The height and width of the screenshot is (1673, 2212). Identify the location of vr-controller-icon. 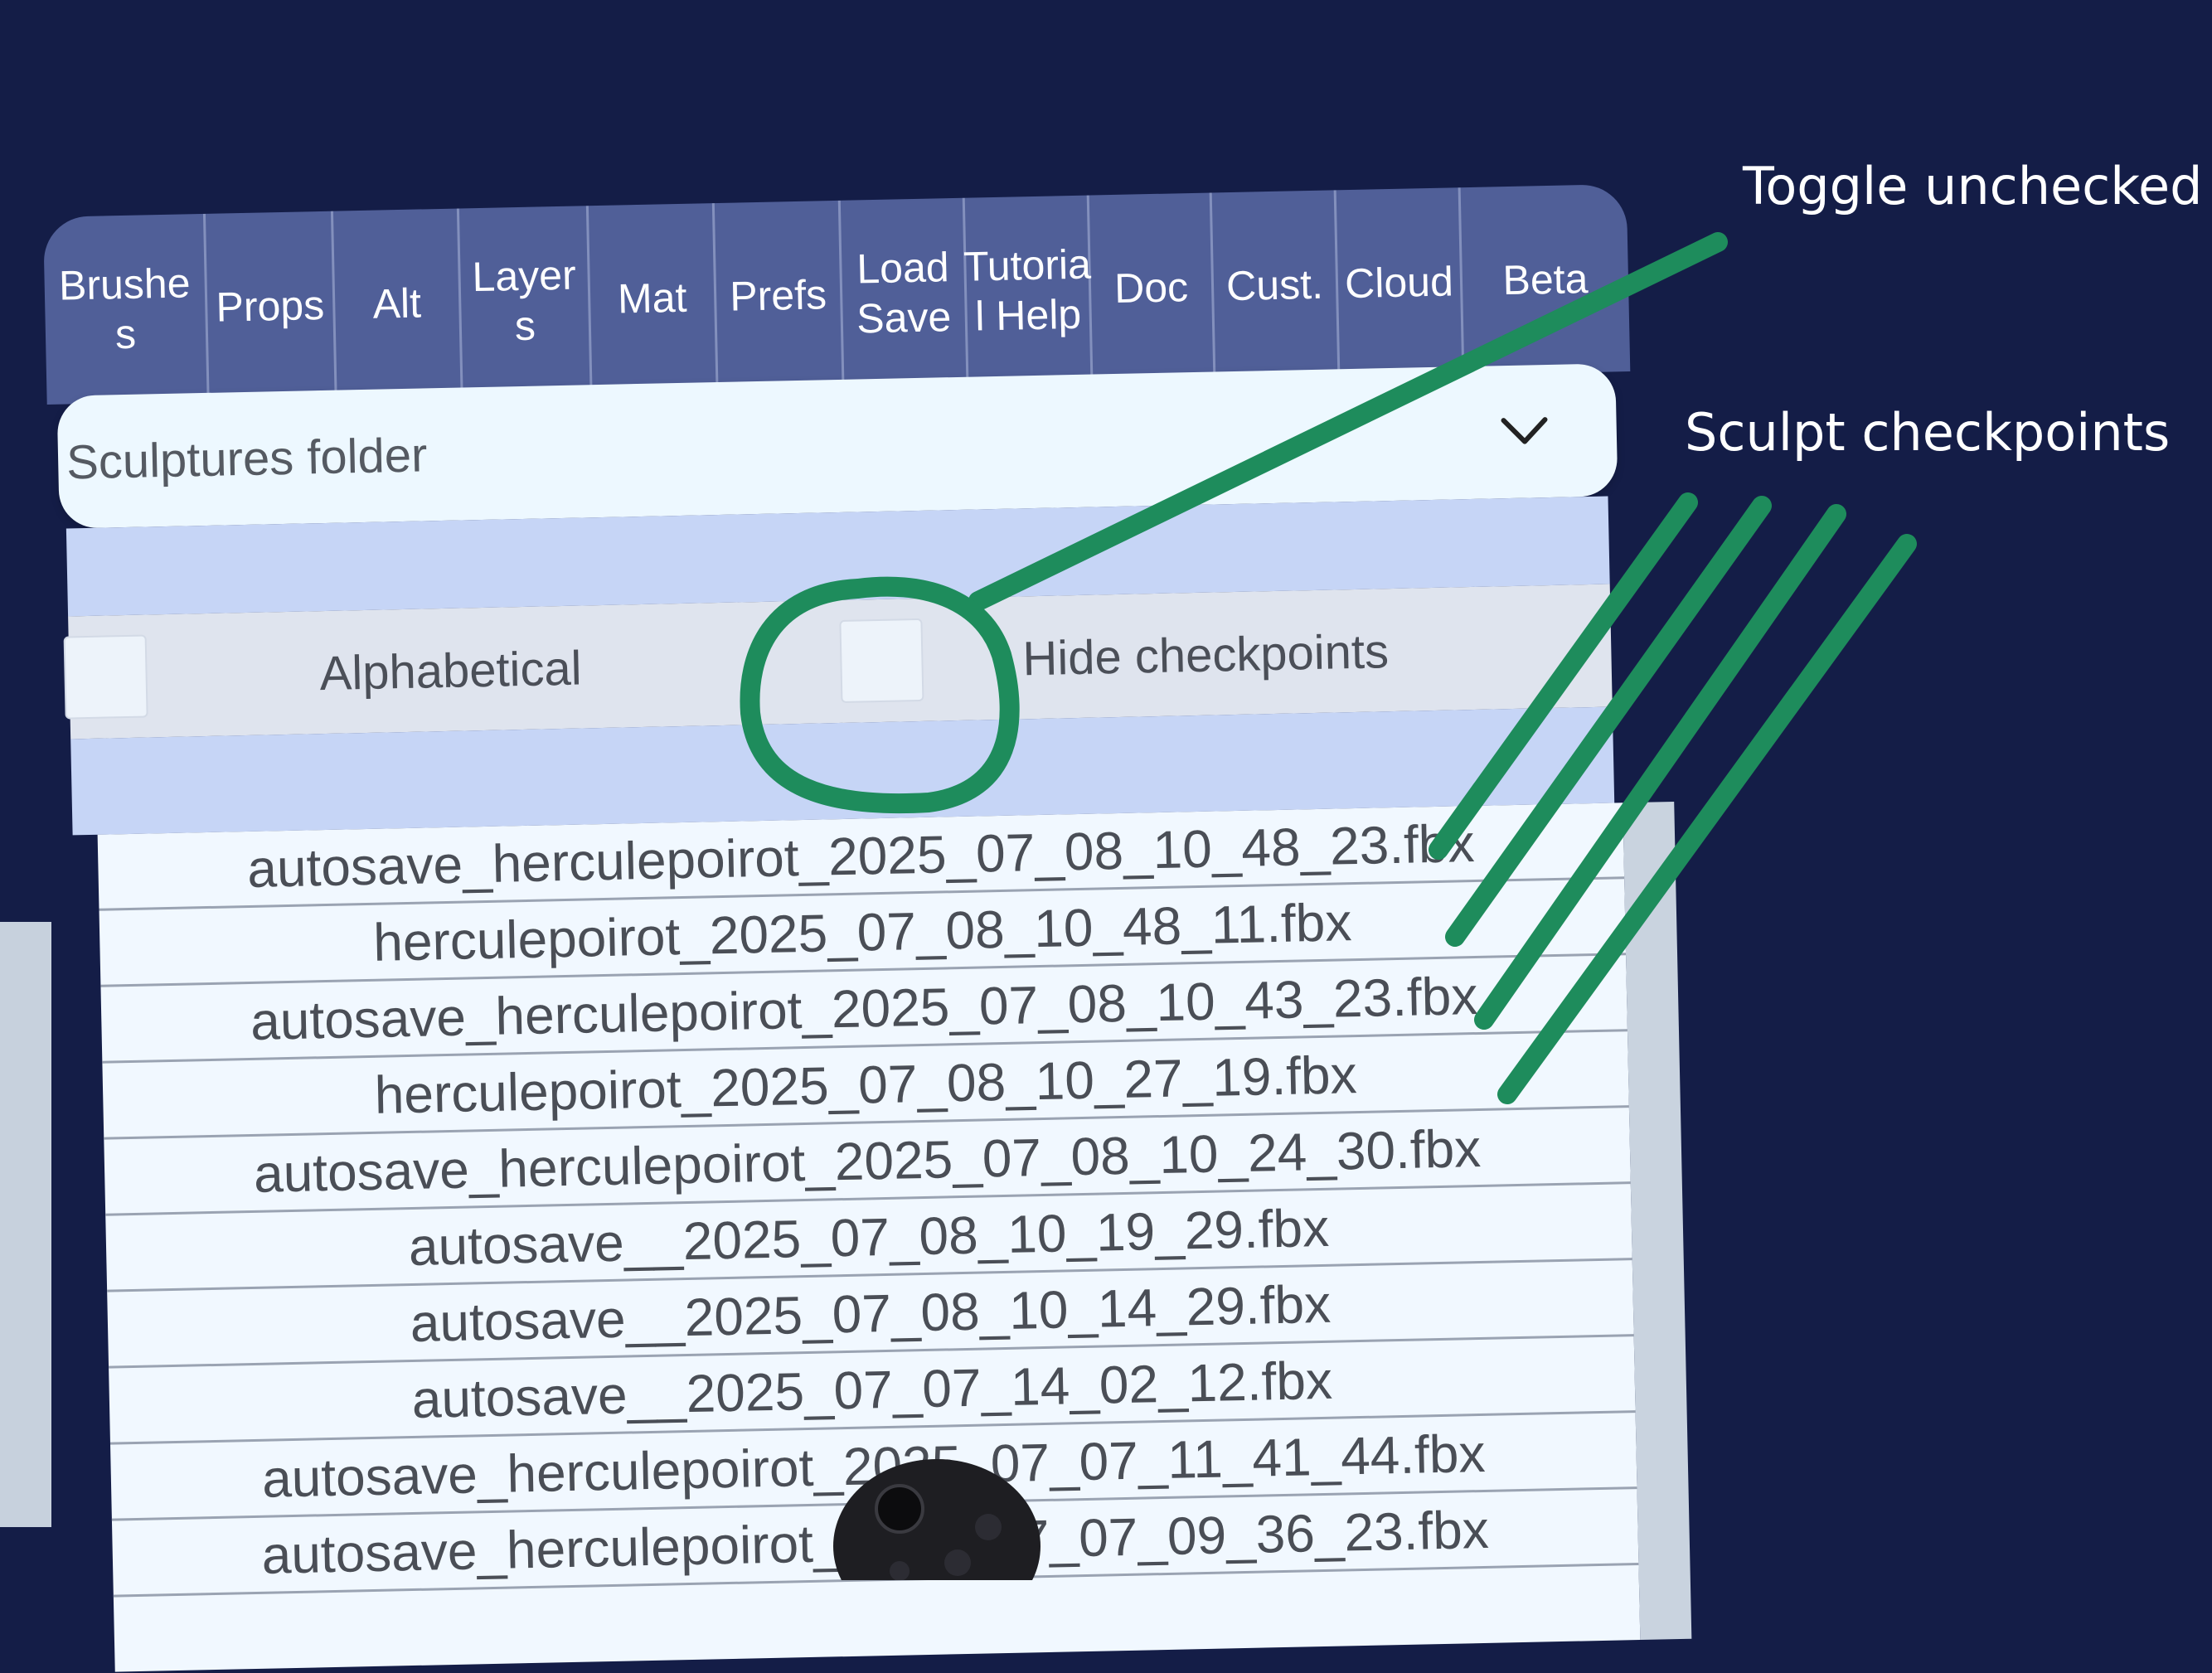
(937, 1519).